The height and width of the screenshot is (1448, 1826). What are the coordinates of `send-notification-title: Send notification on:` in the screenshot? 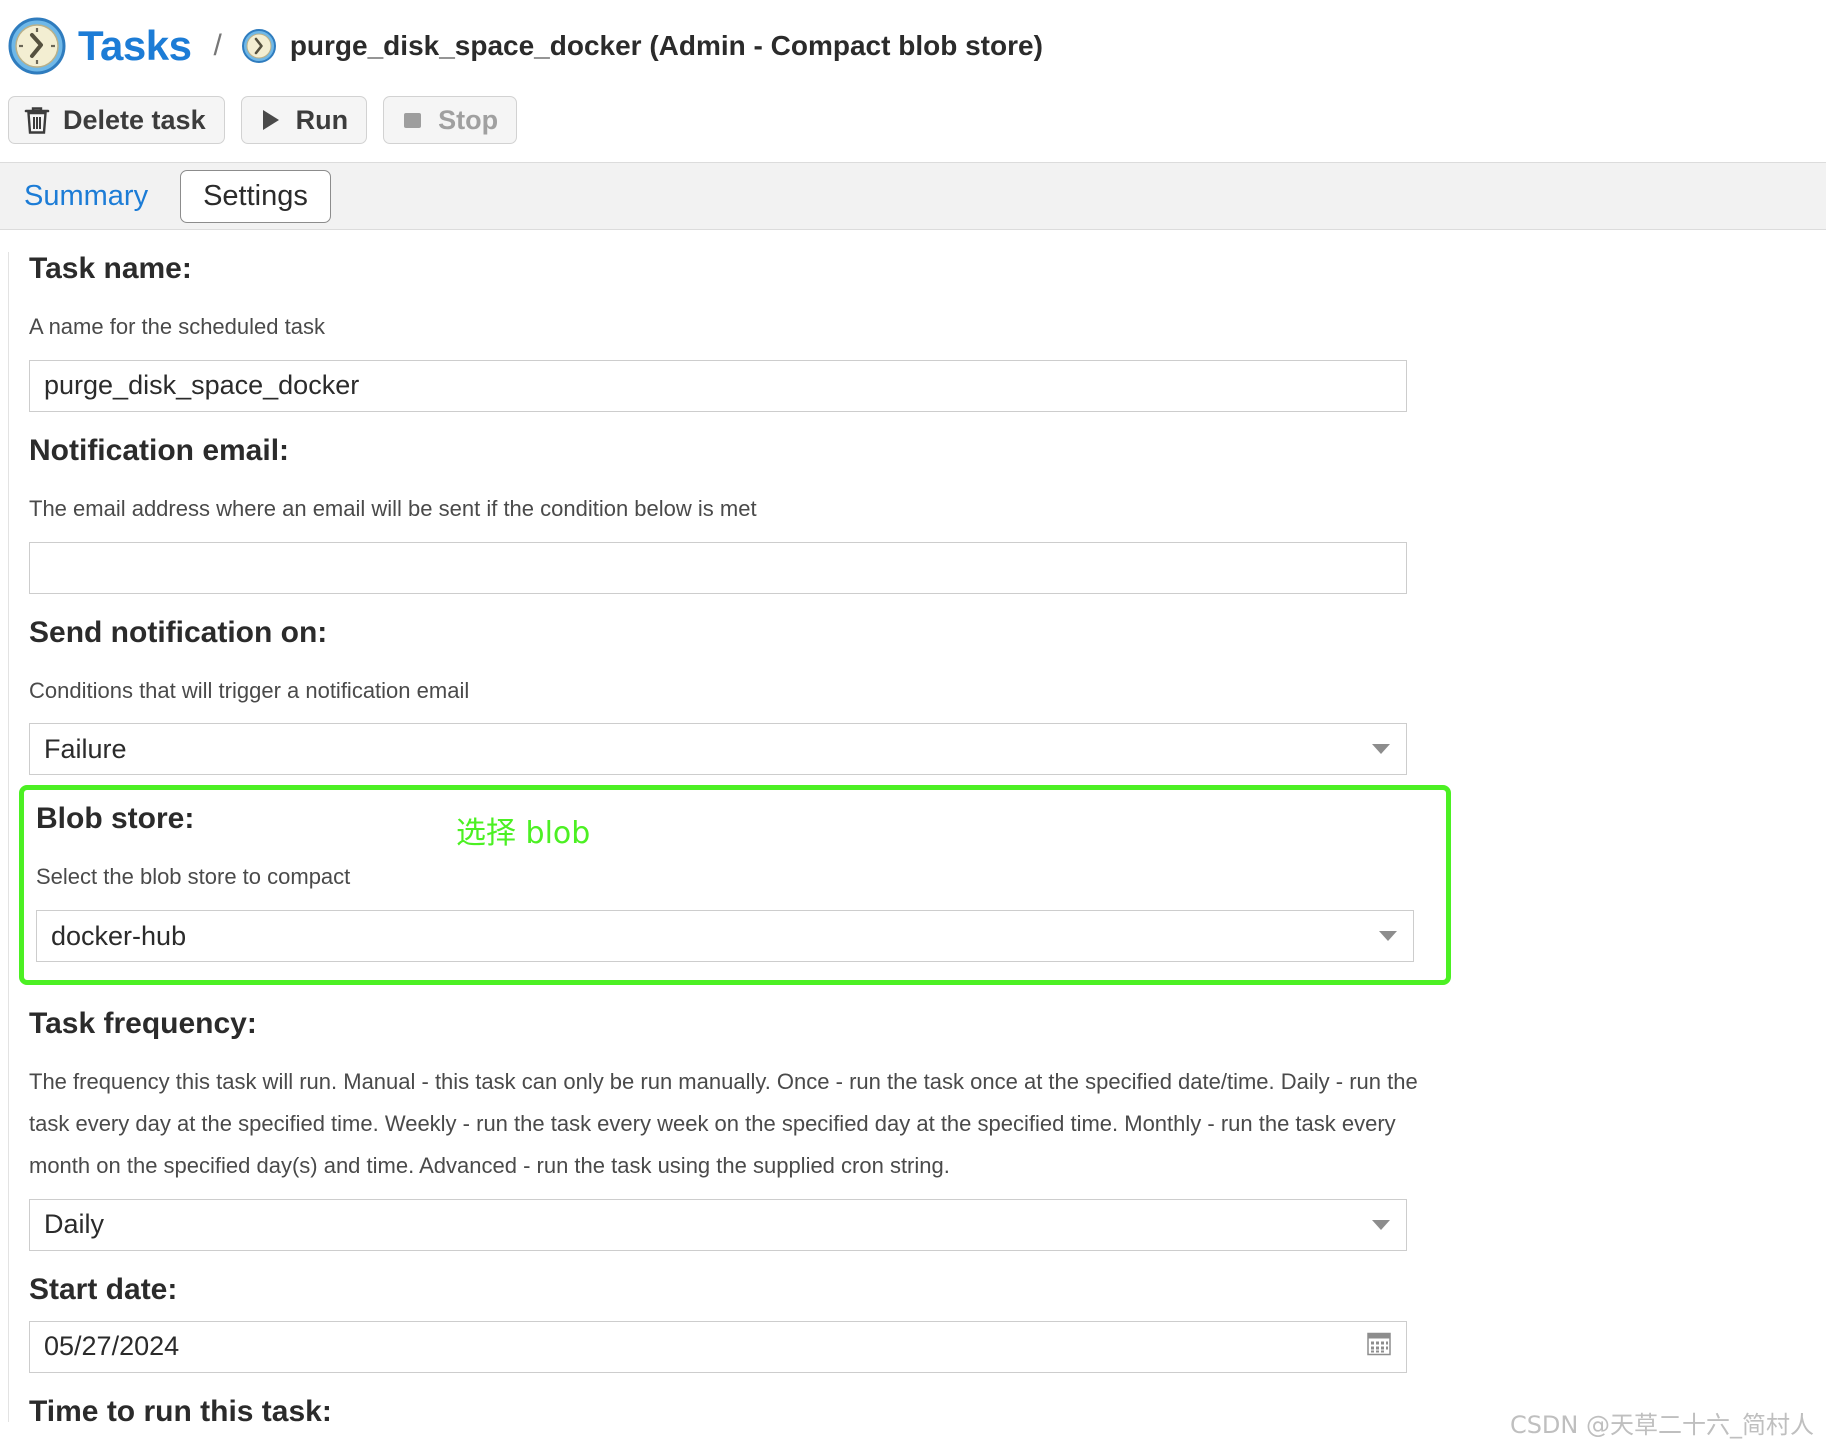 It's located at (178, 632).